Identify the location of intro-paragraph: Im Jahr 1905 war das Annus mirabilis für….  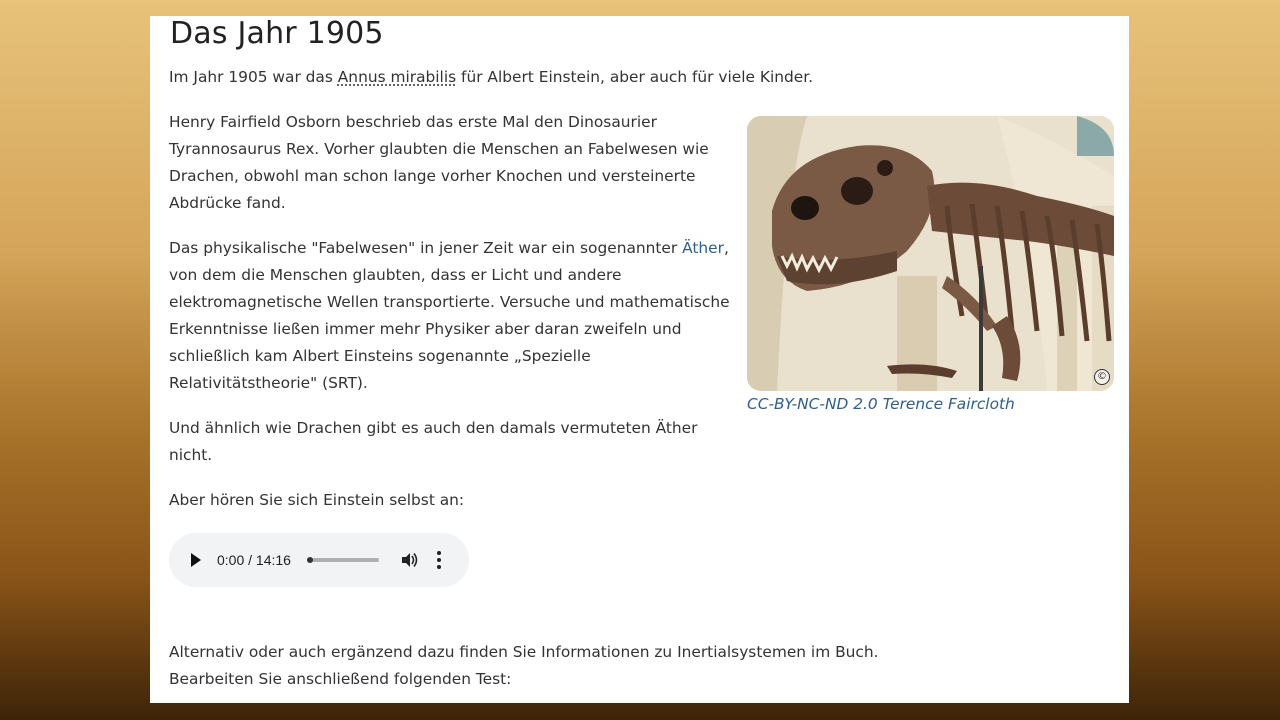
(619, 77).